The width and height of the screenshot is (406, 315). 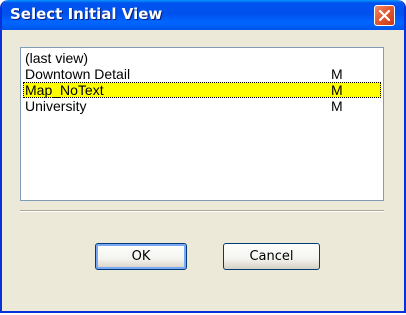 I want to click on close-icon, so click(x=384, y=15).